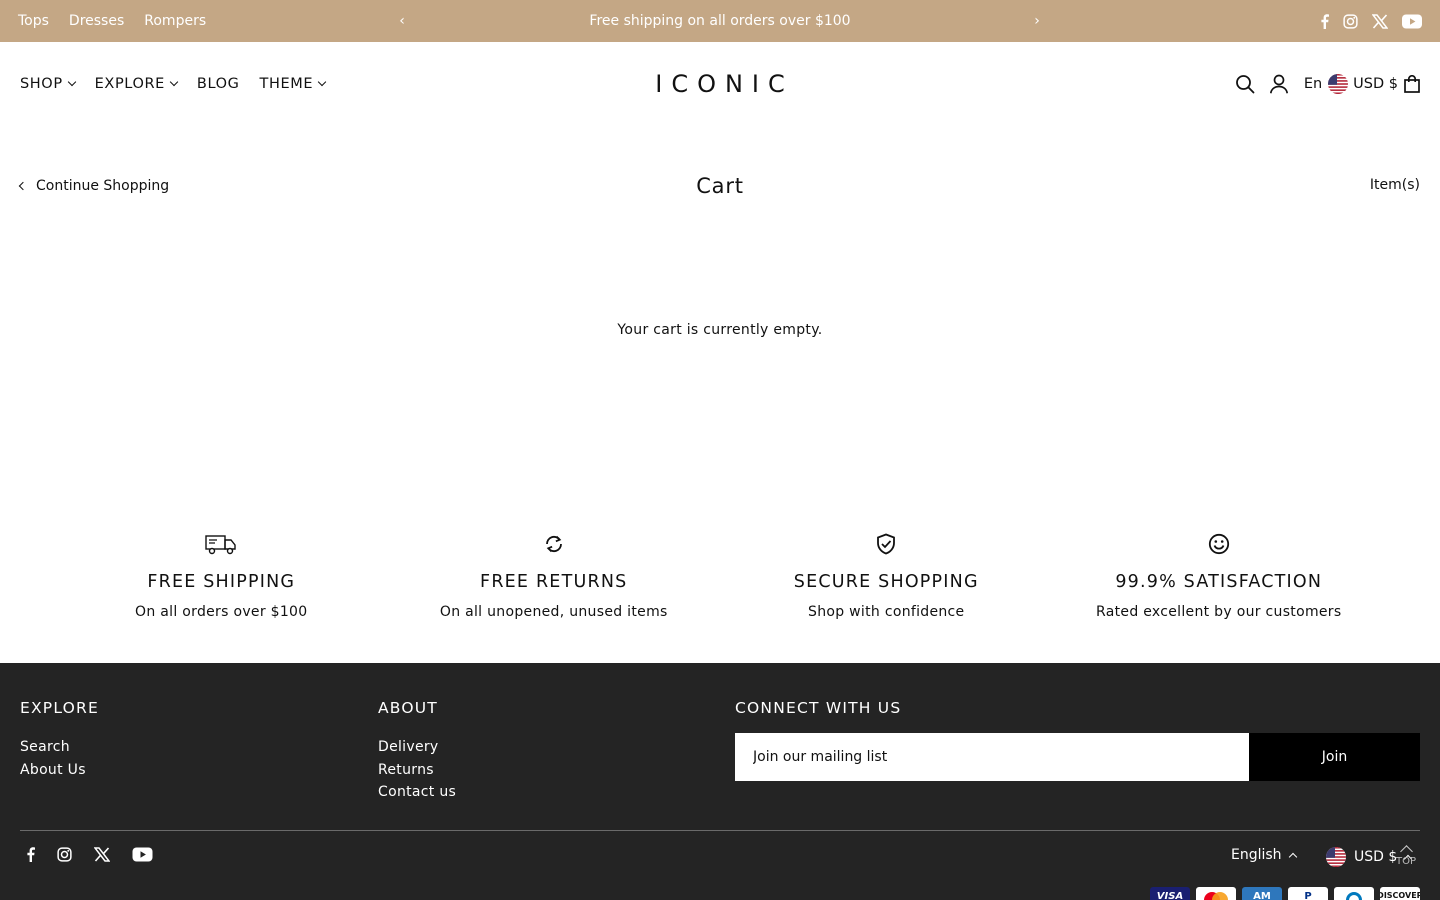 The width and height of the screenshot is (1440, 900). I want to click on footer-currency-label: USD $, so click(1376, 857).